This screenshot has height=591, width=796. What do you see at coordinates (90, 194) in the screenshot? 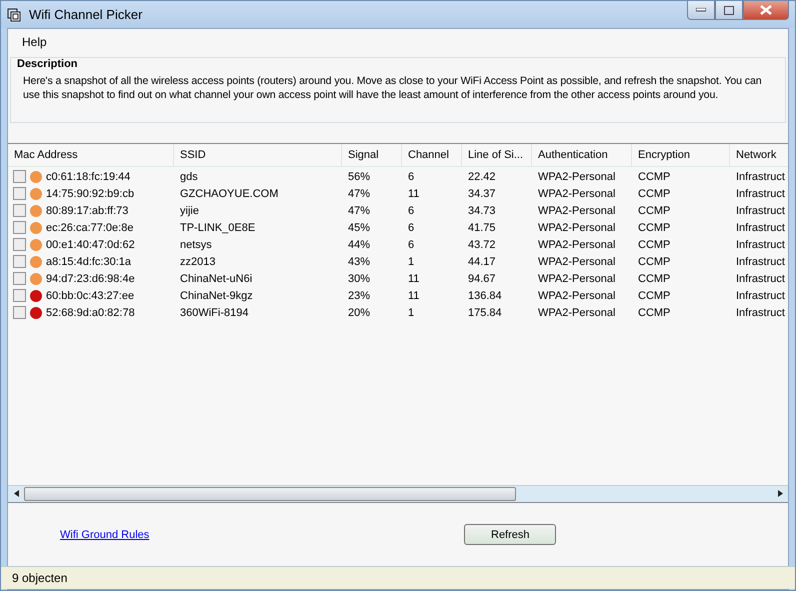
I see `table-cell: 14:75:90:92:b9:cb` at bounding box center [90, 194].